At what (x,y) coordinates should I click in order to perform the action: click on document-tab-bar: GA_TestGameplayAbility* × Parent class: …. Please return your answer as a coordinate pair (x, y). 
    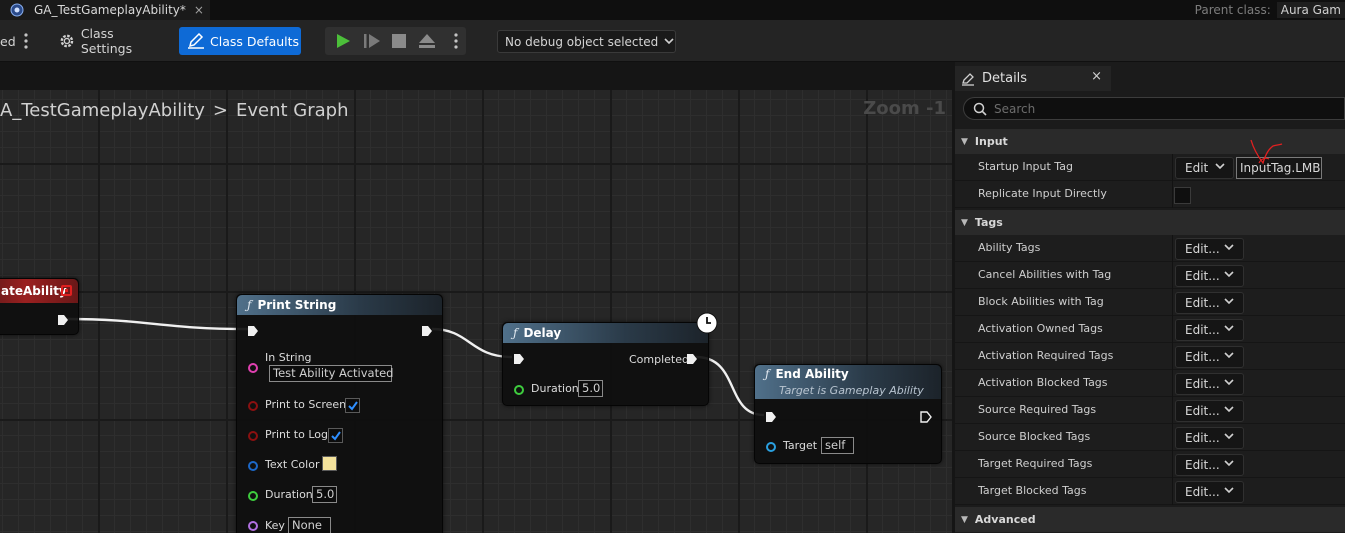
    Looking at the image, I should click on (672, 10).